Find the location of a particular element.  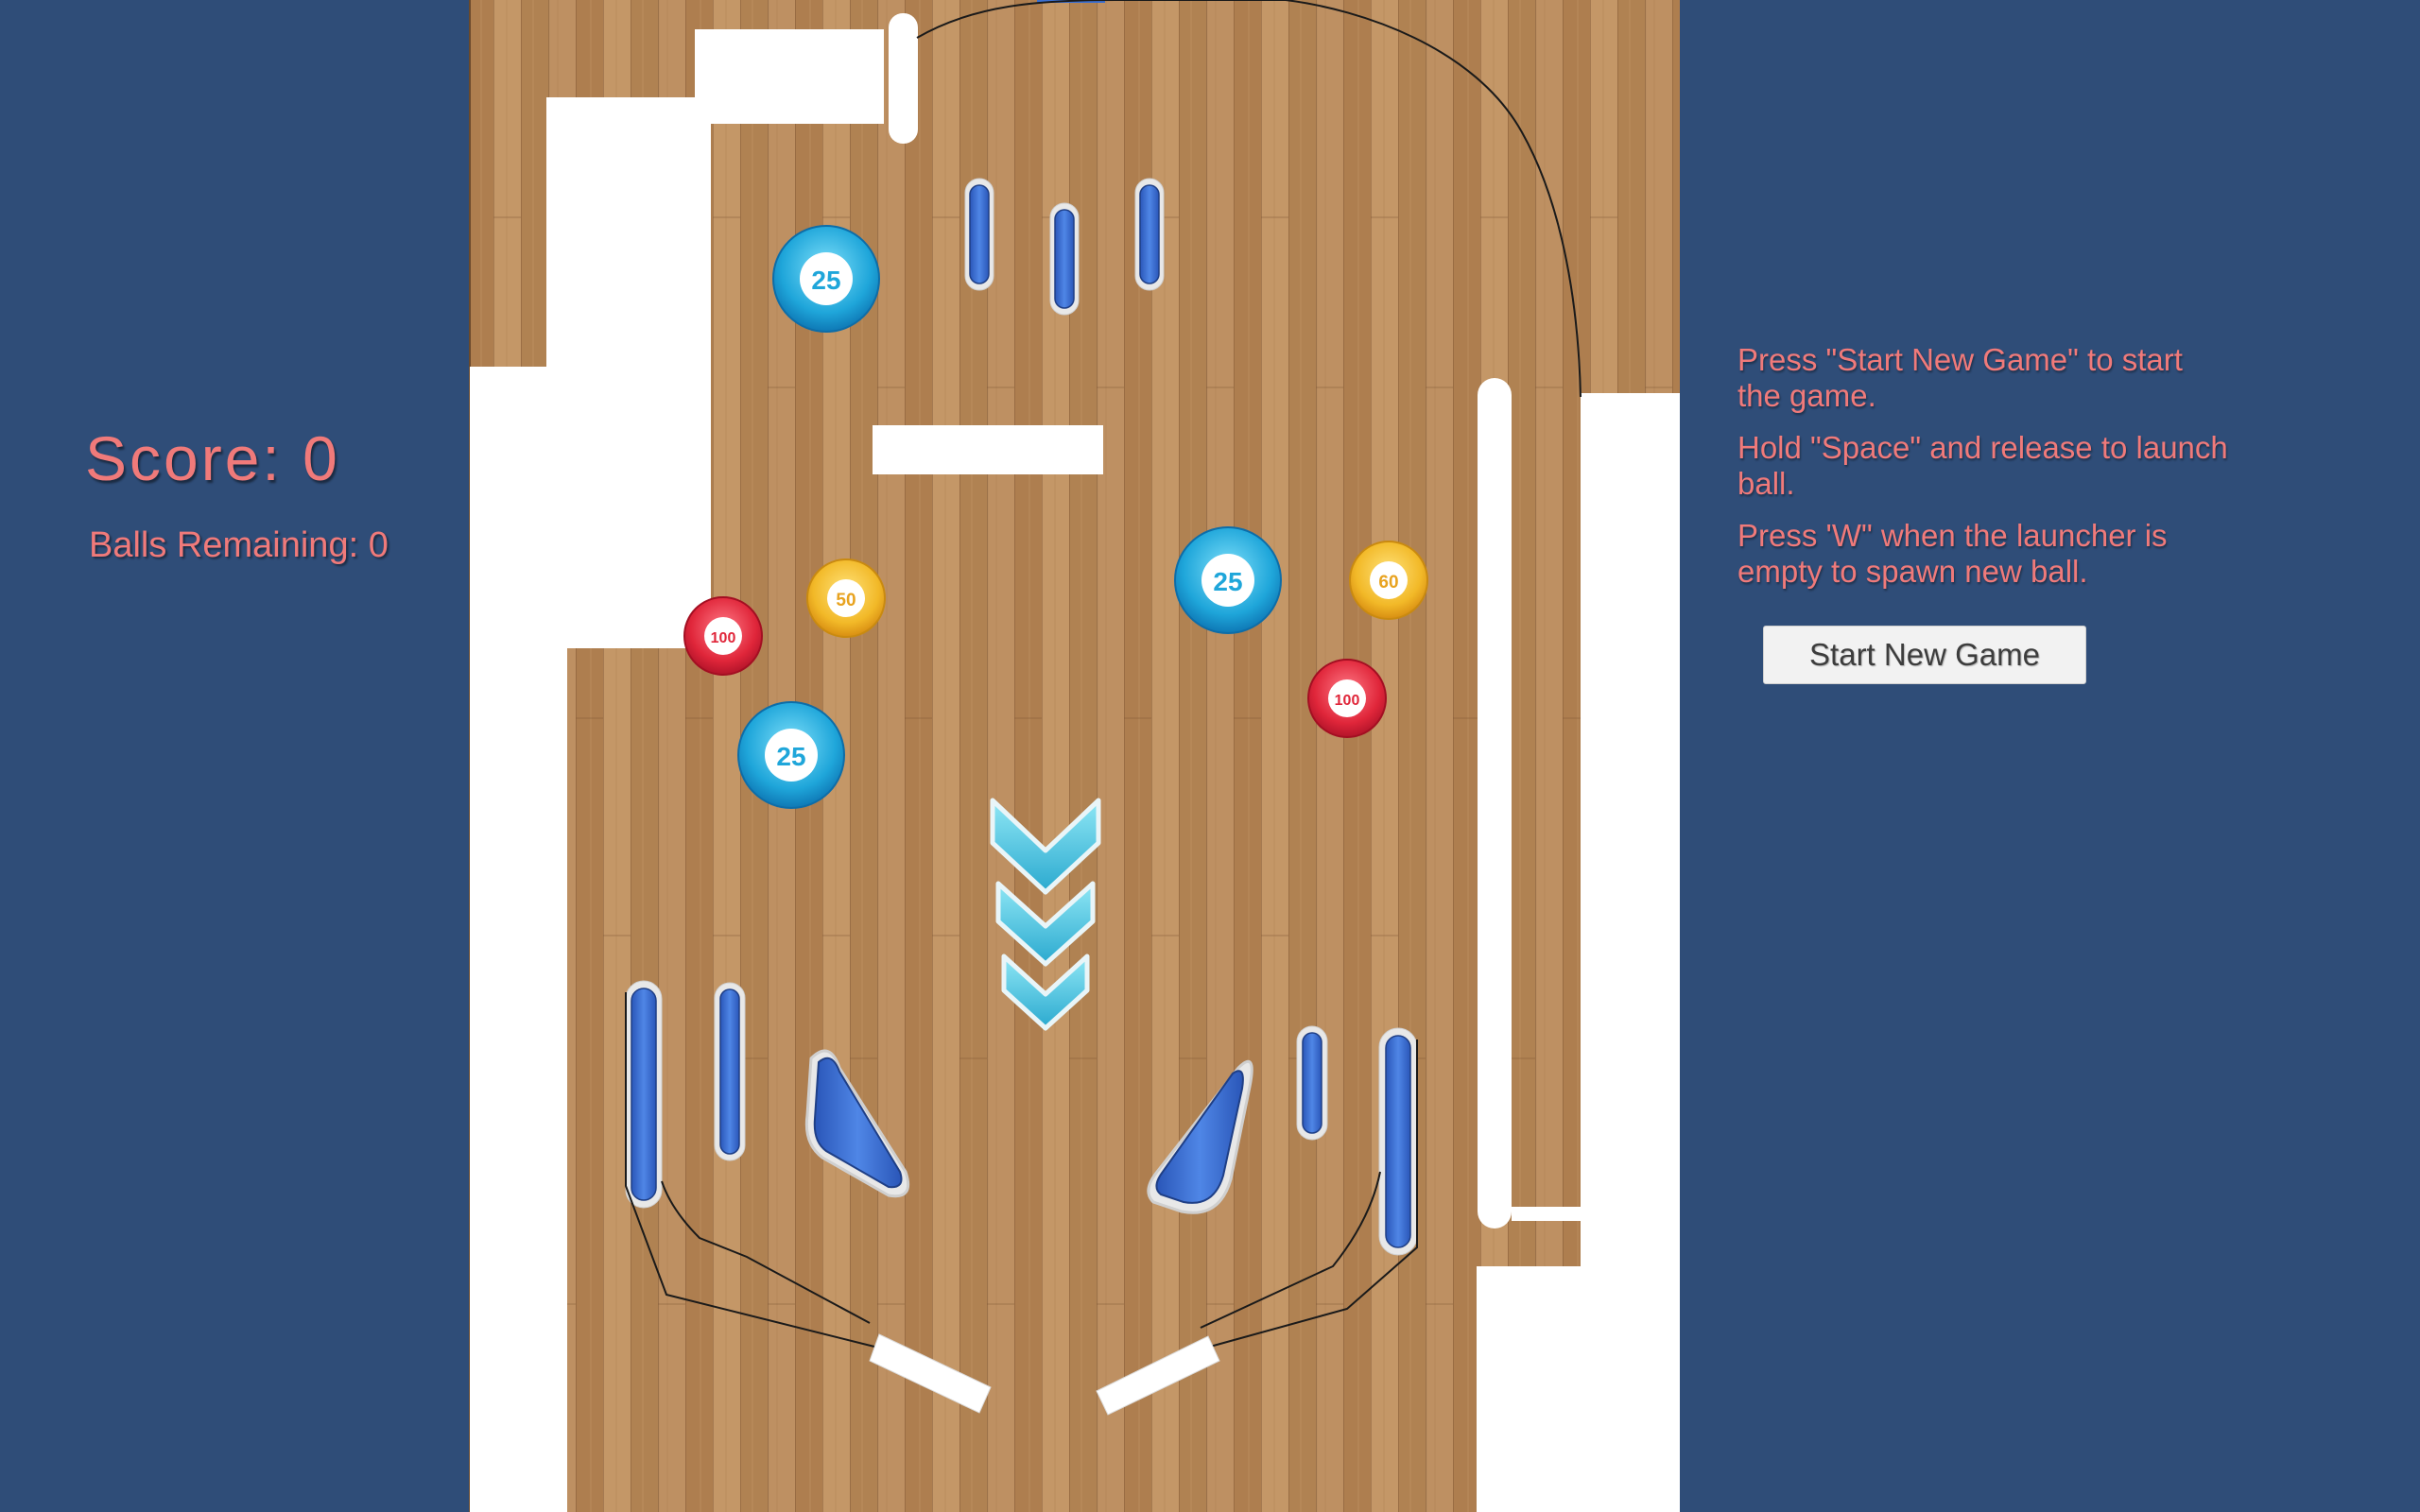

bumper-100-left: 100 is located at coordinates (723, 636).